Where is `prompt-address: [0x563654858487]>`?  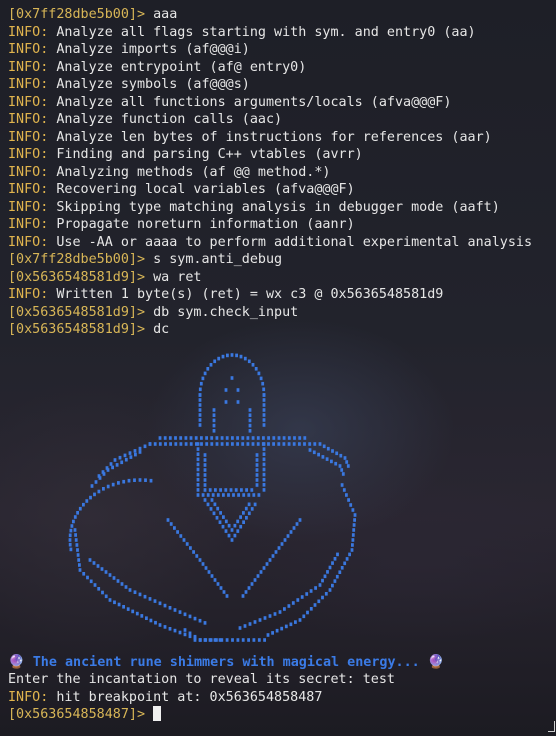
prompt-address: [0x563654858487]> is located at coordinates (77, 714).